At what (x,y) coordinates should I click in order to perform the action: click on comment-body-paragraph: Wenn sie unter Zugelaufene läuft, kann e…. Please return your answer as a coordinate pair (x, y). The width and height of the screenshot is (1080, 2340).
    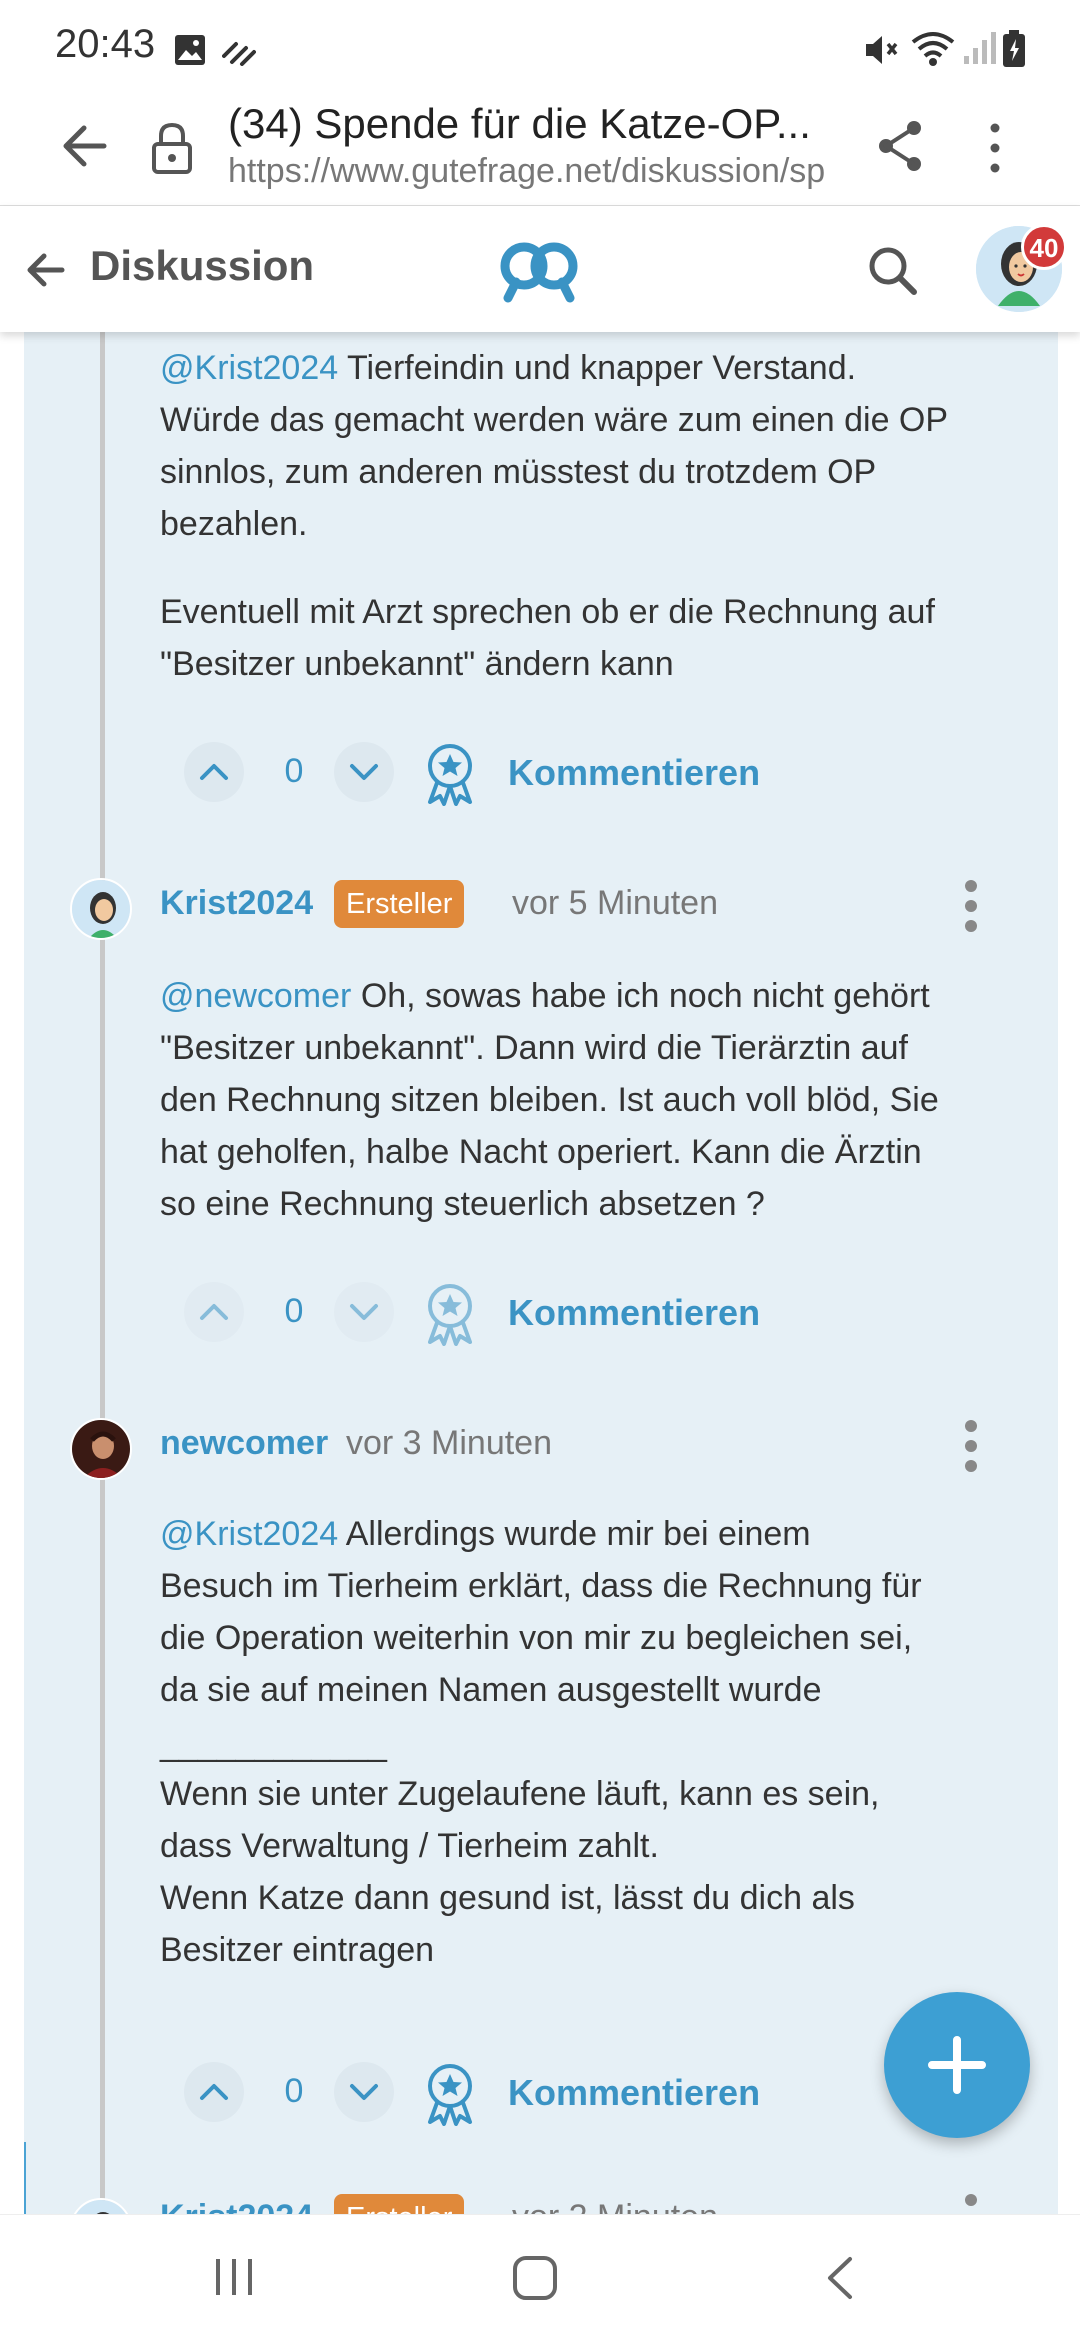
    Looking at the image, I should click on (600, 1872).